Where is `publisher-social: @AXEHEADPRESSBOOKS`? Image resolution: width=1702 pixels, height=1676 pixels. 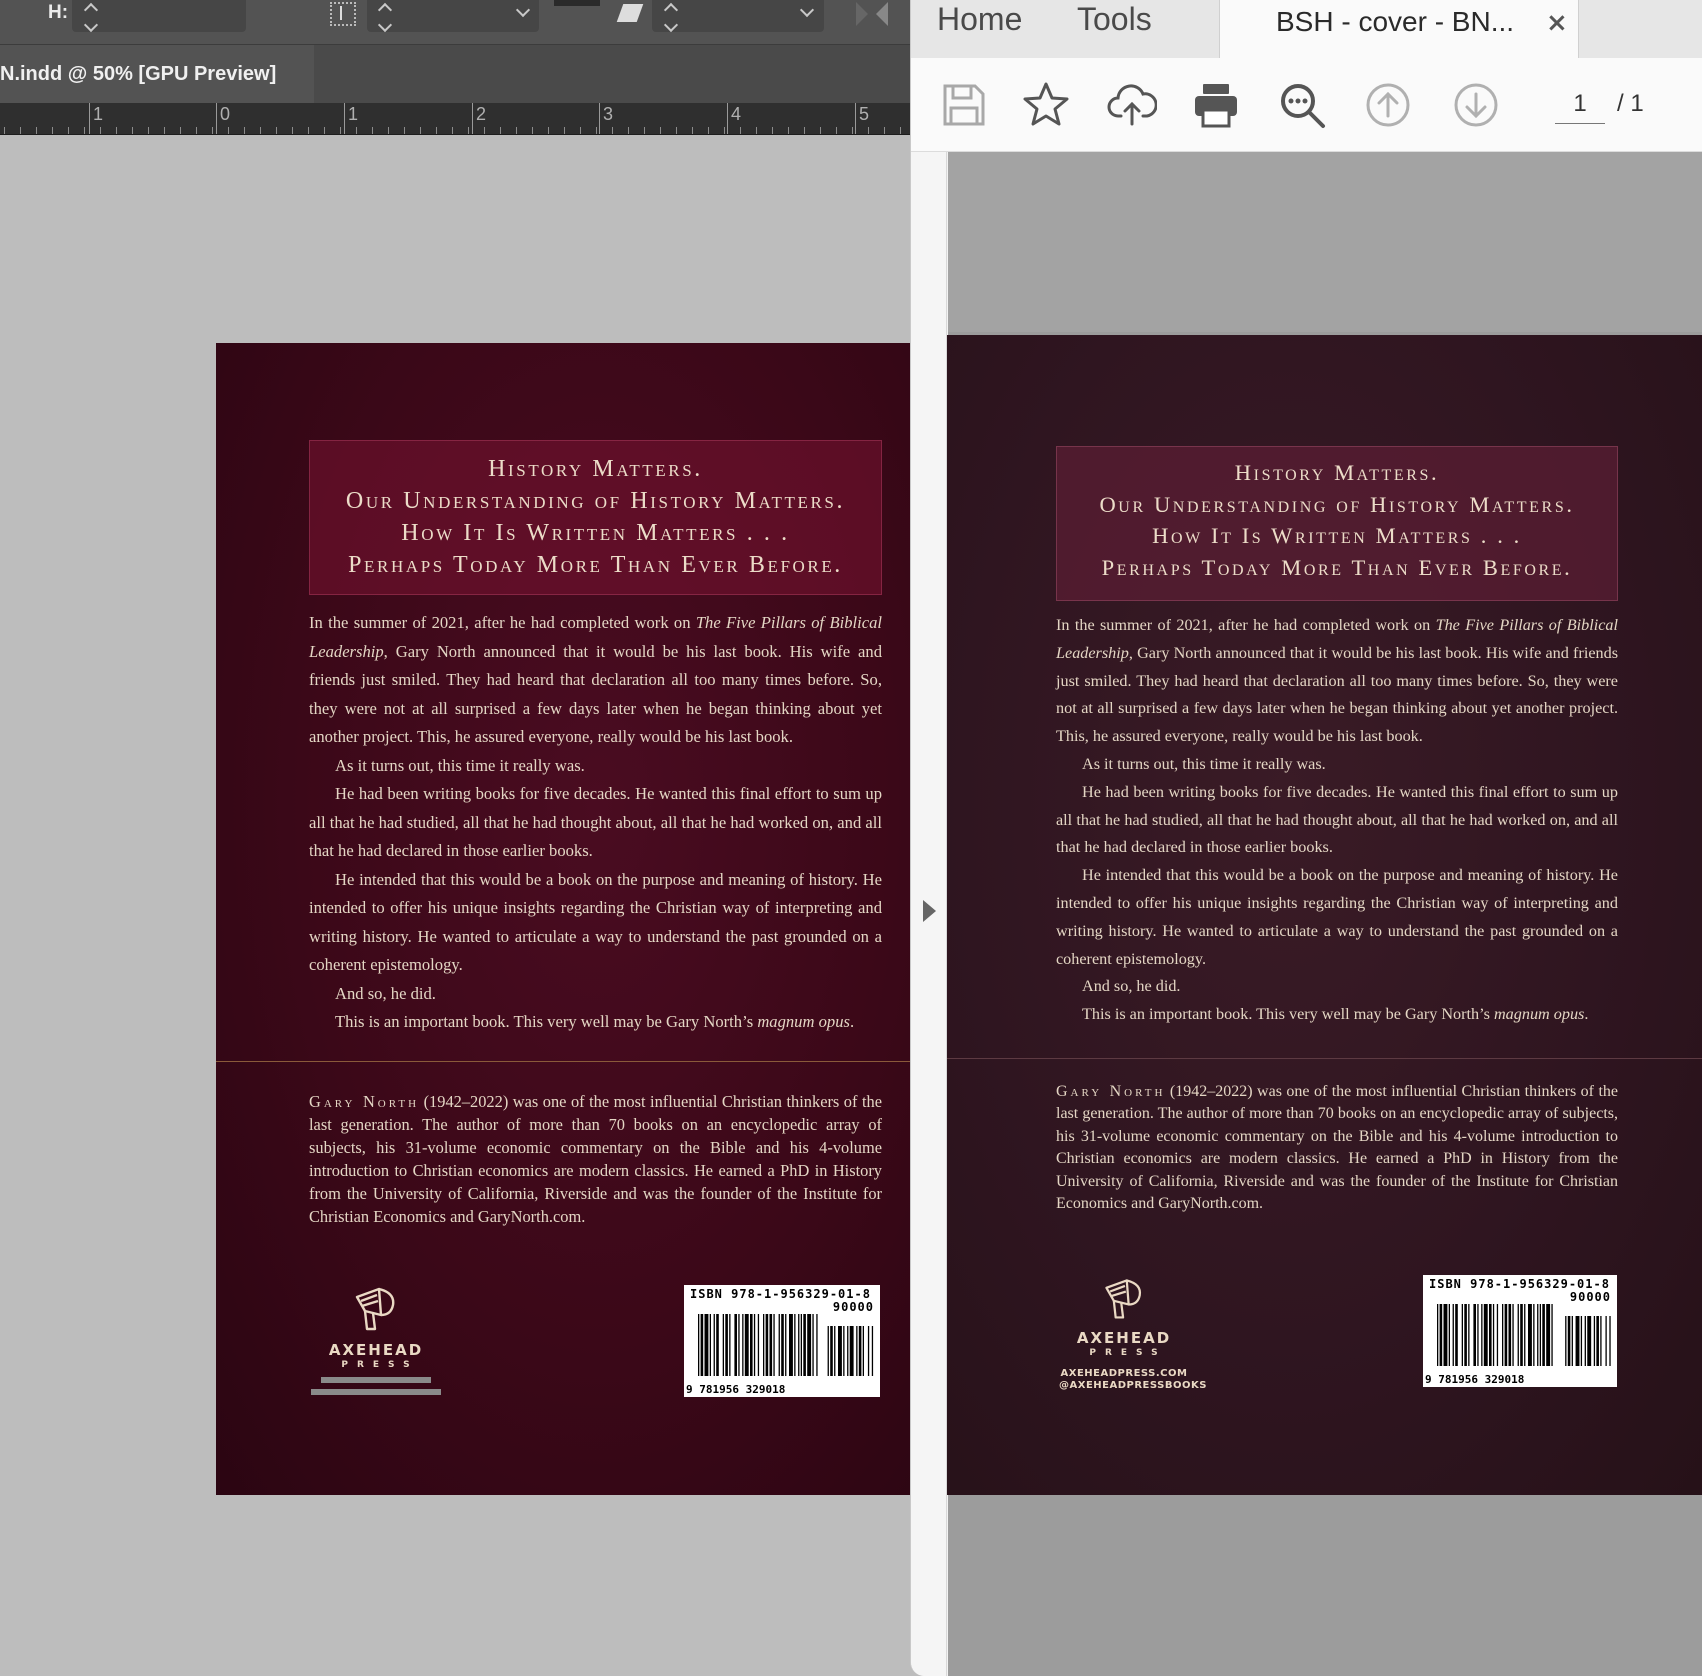 publisher-social: @AXEHEADPRESSBOOKS is located at coordinates (1133, 1385).